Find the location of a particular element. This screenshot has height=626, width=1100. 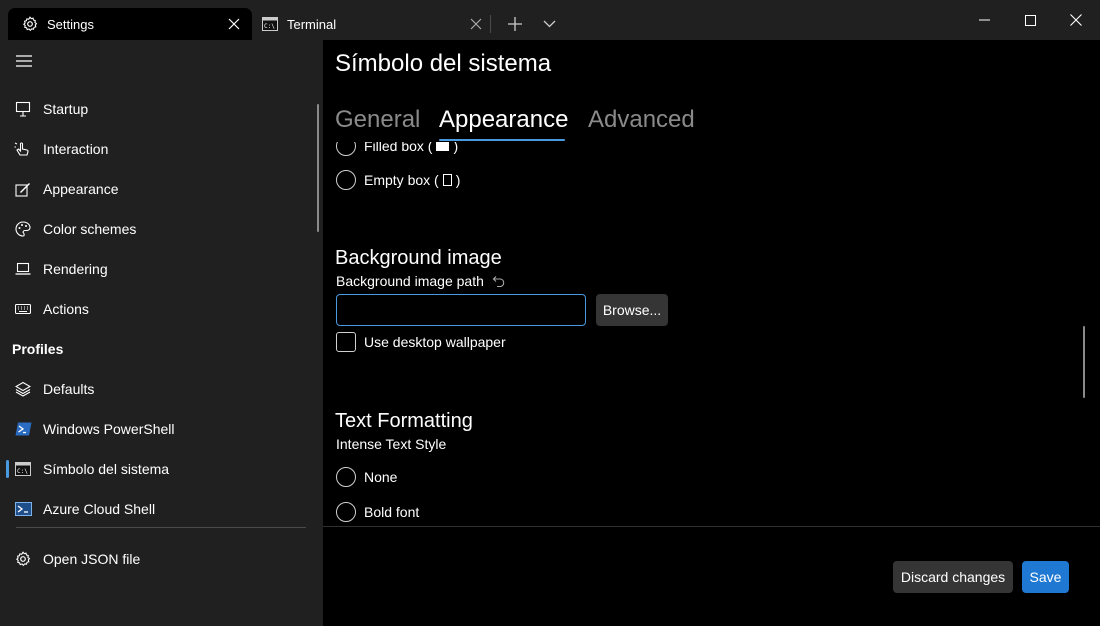

sidebar-item-label: Startup is located at coordinates (66, 109).